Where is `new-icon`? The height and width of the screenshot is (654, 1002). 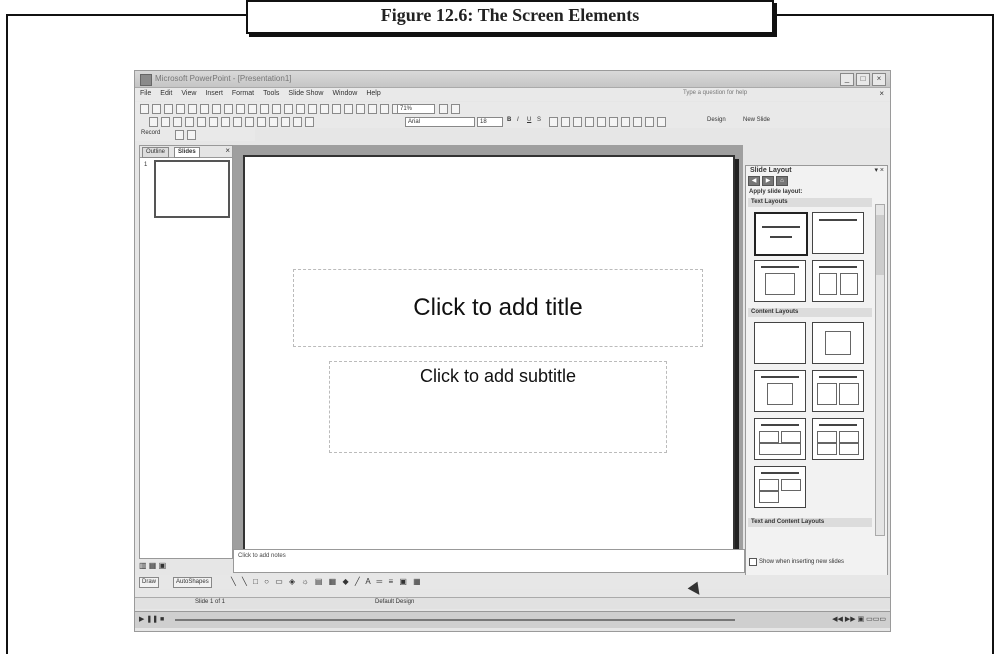
new-icon is located at coordinates (144, 109).